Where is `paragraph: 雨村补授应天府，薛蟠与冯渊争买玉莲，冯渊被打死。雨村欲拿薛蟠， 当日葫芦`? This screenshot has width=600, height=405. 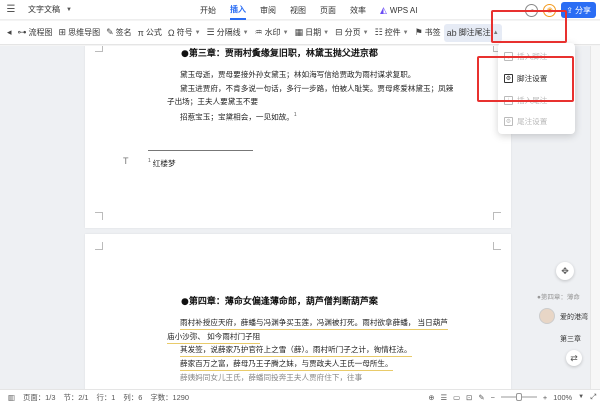
paragraph: 雨村补授应天府，薛蟠与冯渊争买玉莲，冯渊被打死。雨村欲拿薛蟠， 当日葫芦 is located at coordinates (314, 323).